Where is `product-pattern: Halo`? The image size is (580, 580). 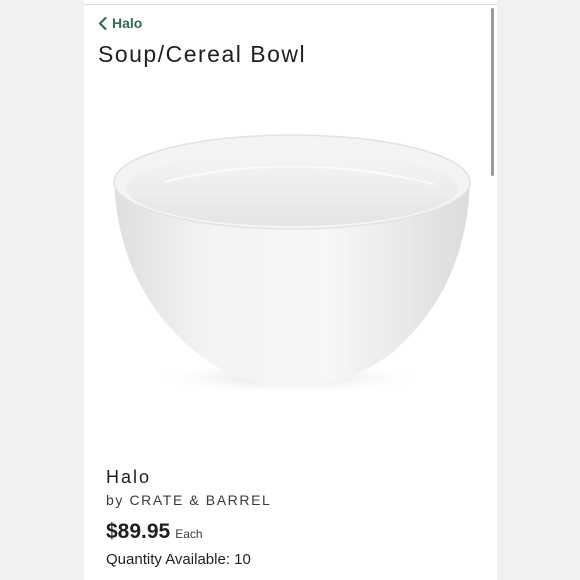
product-pattern: Halo is located at coordinates (129, 477).